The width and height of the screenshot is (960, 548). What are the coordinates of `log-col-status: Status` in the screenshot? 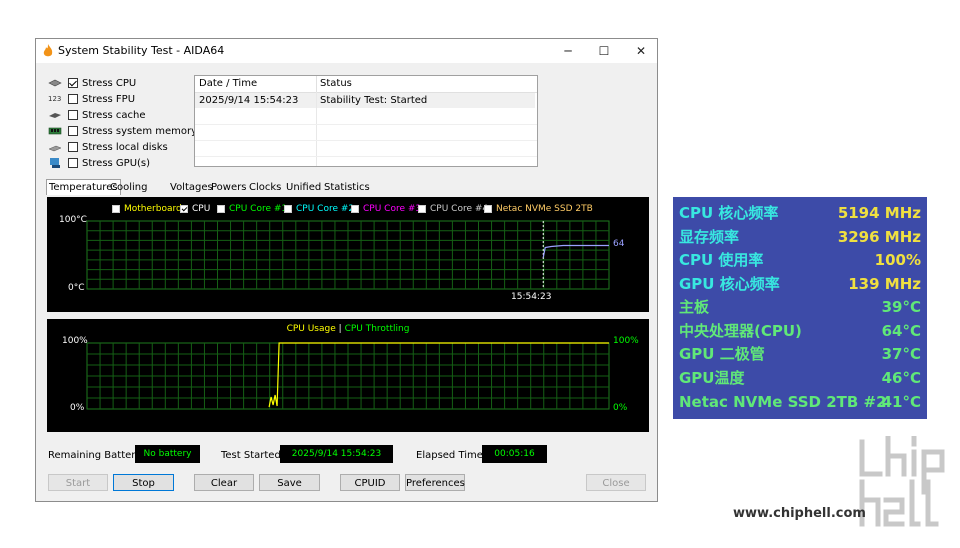 It's located at (336, 84).